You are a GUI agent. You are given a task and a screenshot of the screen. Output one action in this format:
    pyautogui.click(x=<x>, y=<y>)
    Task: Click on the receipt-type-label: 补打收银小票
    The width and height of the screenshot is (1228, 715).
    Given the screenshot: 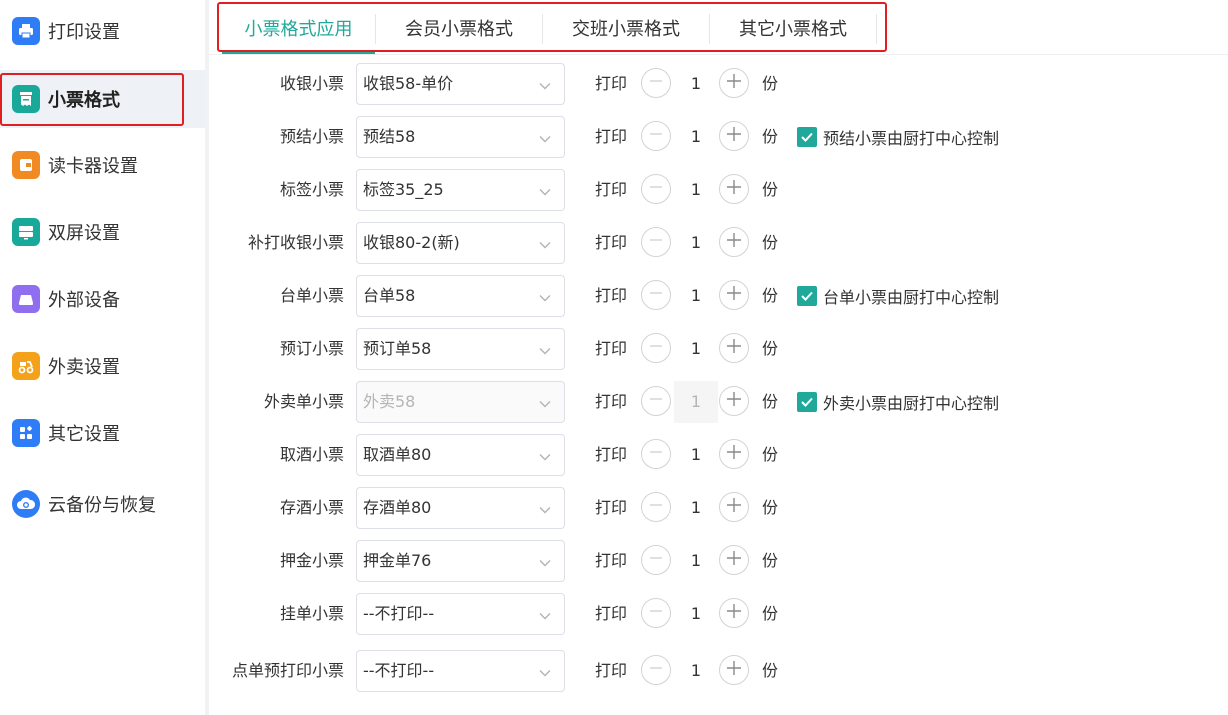 What is the action you would take?
    pyautogui.click(x=295, y=242)
    